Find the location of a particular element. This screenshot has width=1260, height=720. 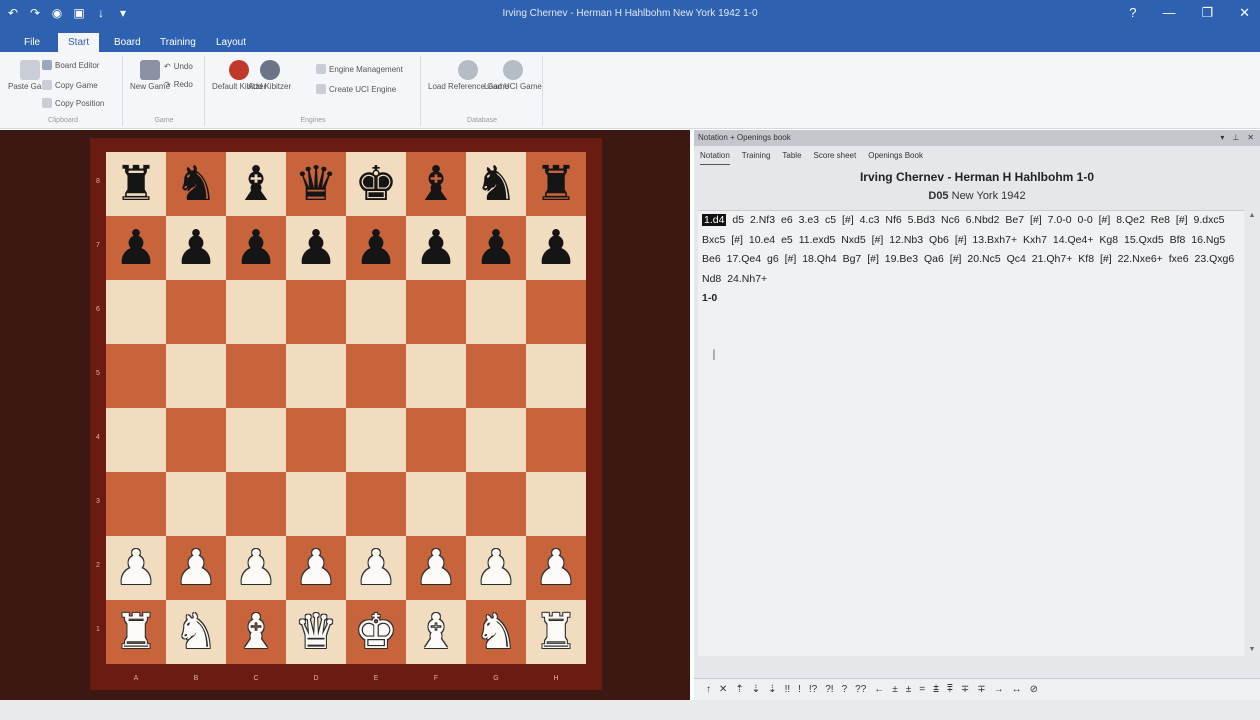

square-d5 is located at coordinates (316, 376).